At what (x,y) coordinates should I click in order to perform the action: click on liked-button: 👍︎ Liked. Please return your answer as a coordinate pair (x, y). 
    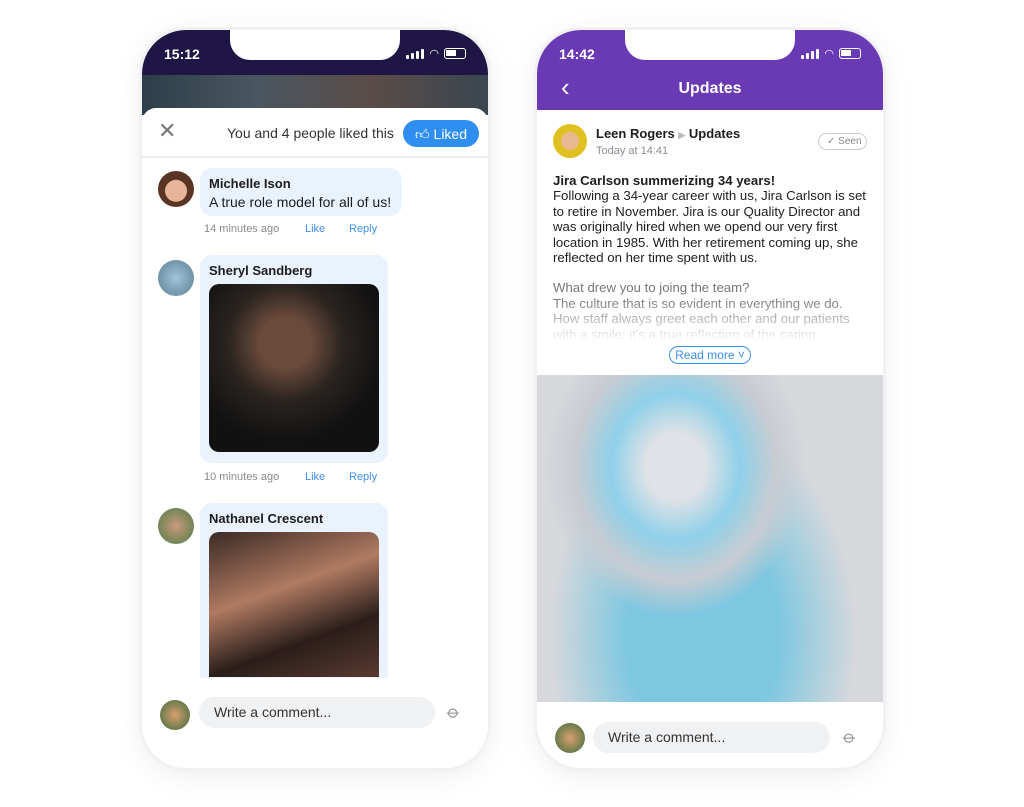
    Looking at the image, I should click on (441, 133).